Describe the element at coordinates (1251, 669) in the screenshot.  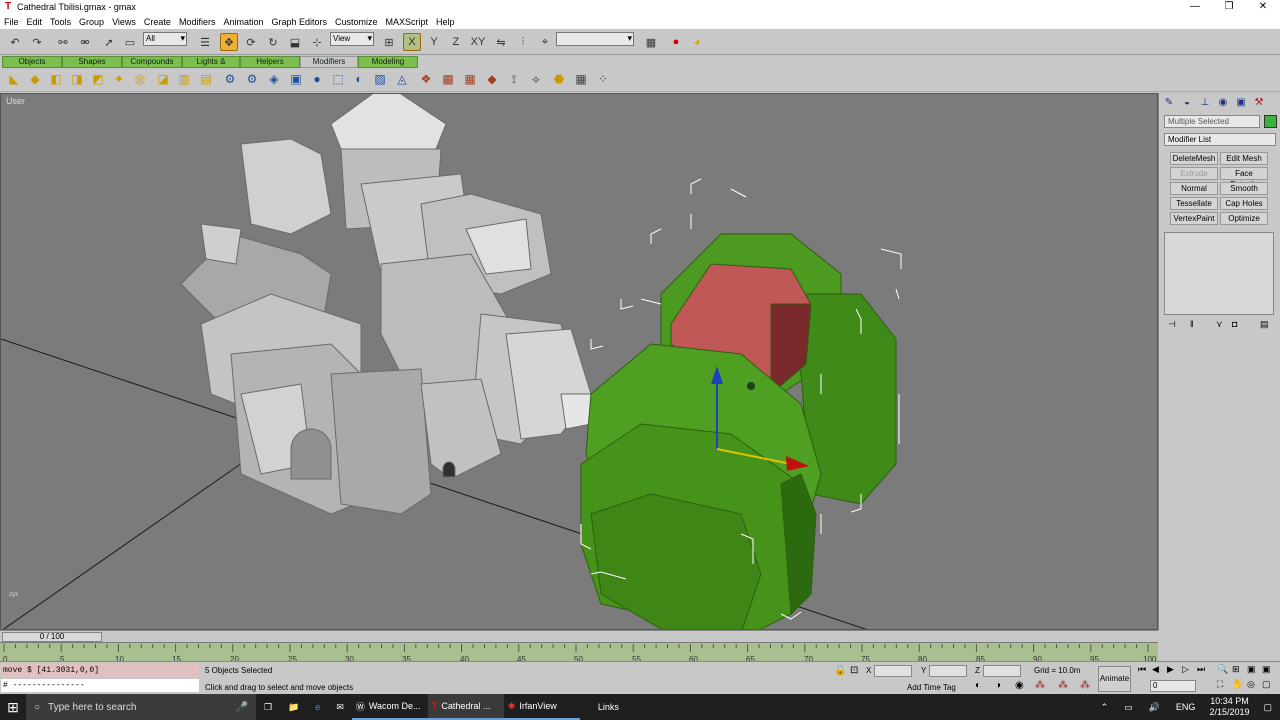
I see `zoom-extents-icon: ▣` at that location.